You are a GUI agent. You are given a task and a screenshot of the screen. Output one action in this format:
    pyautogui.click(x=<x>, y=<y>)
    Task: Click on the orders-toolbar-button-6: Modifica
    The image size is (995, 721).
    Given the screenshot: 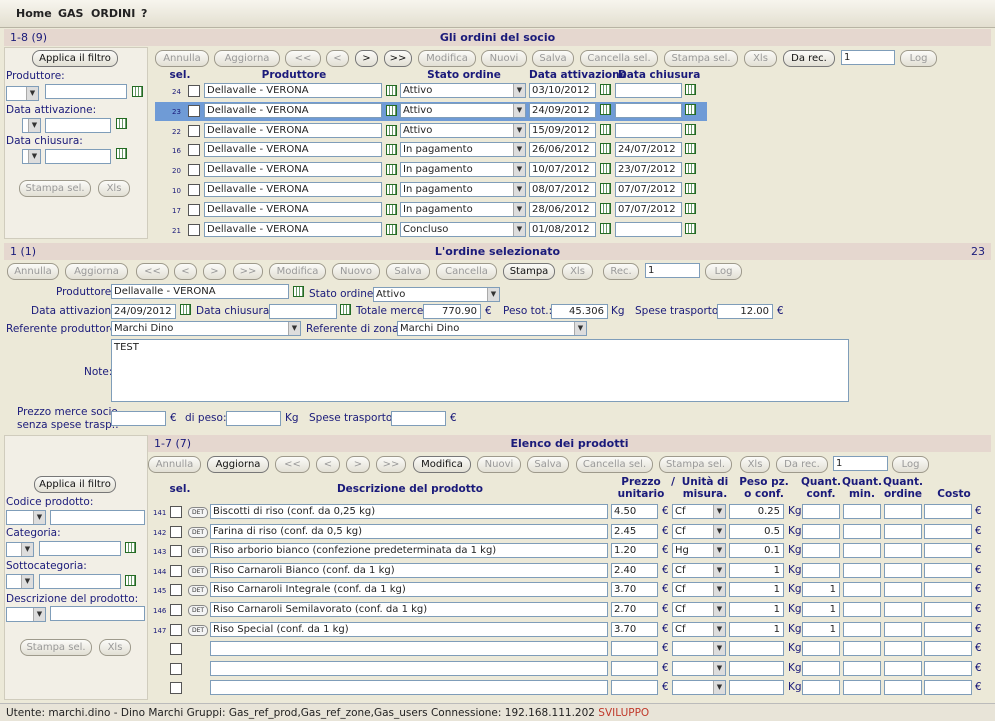 What is the action you would take?
    pyautogui.click(x=447, y=58)
    